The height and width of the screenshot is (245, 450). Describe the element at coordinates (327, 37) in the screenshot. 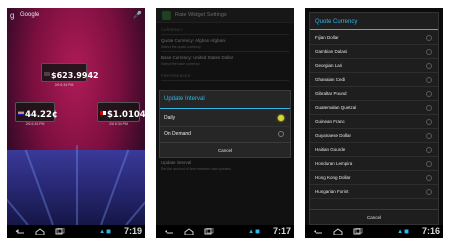

I see `currency-label: Fijian Dollar` at that location.